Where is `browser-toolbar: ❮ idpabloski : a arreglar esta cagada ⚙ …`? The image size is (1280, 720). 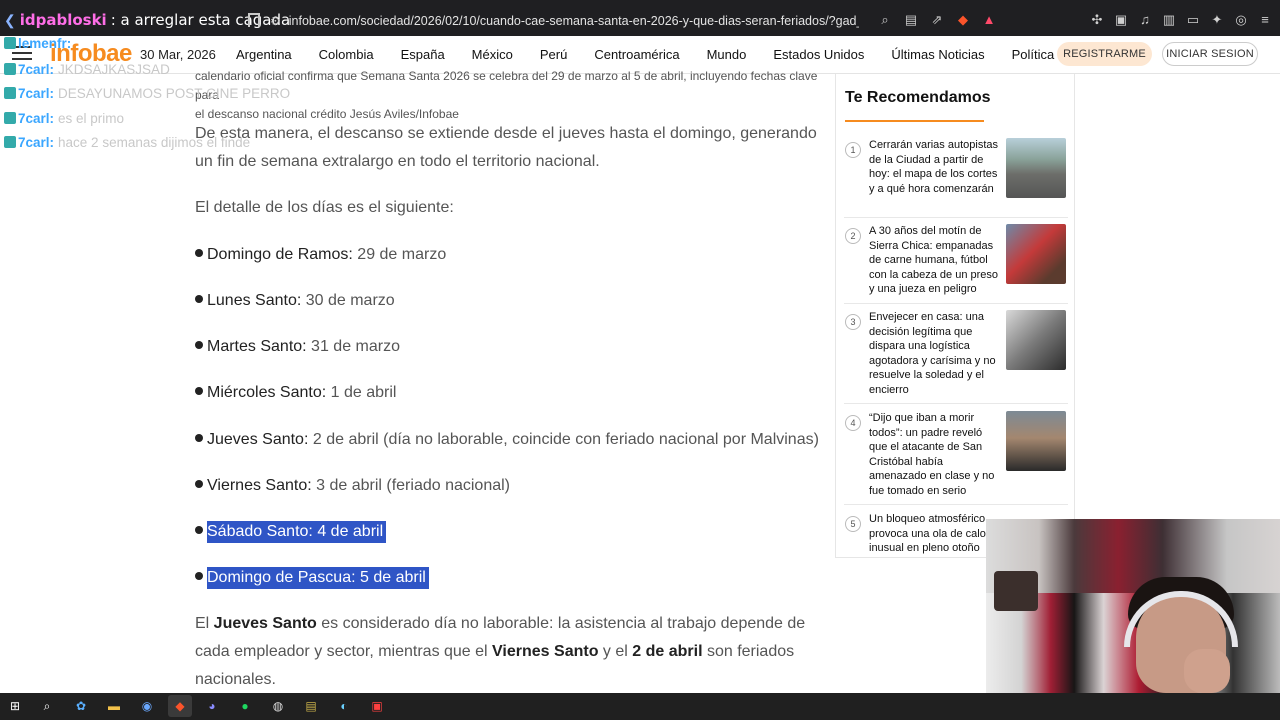 browser-toolbar: ❮ idpabloski : a arreglar esta cagada ⚙ … is located at coordinates (640, 20).